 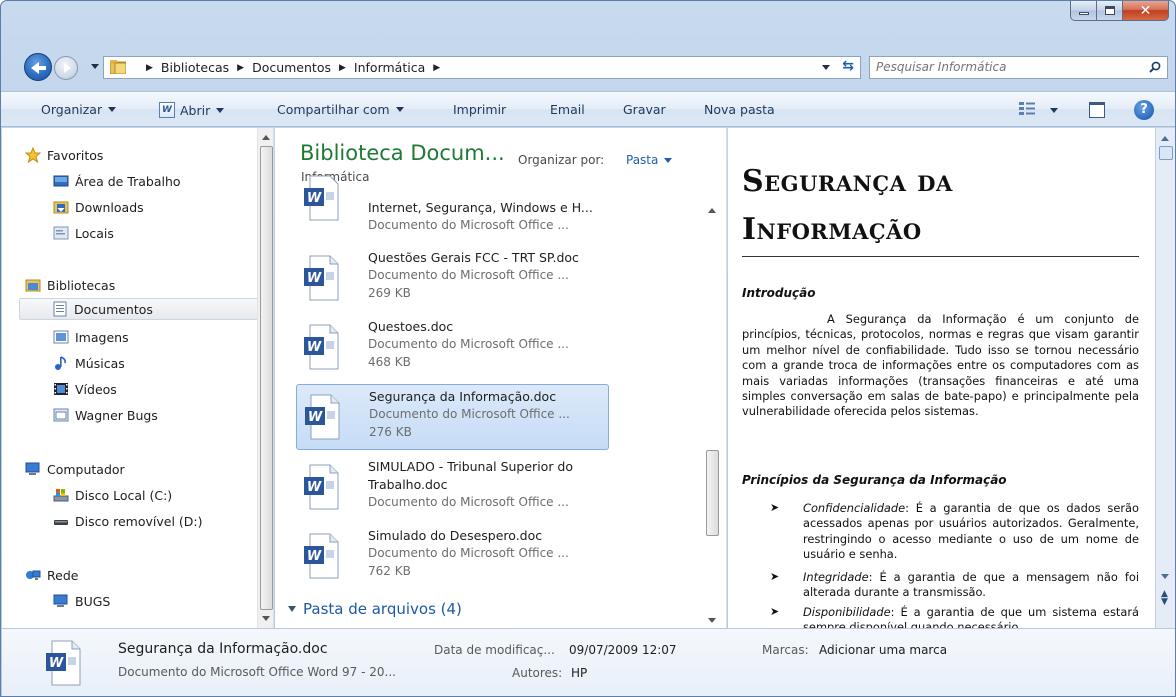 What do you see at coordinates (1054, 110) in the screenshot?
I see `view-dropdown-icon` at bounding box center [1054, 110].